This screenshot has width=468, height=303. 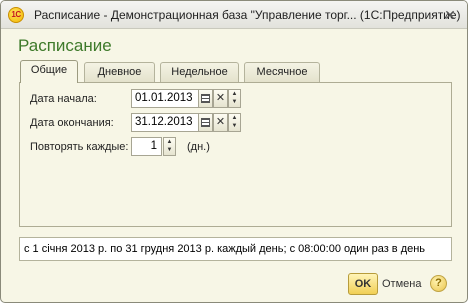 I want to click on repeat-unit-label: (дн.), so click(x=198, y=147).